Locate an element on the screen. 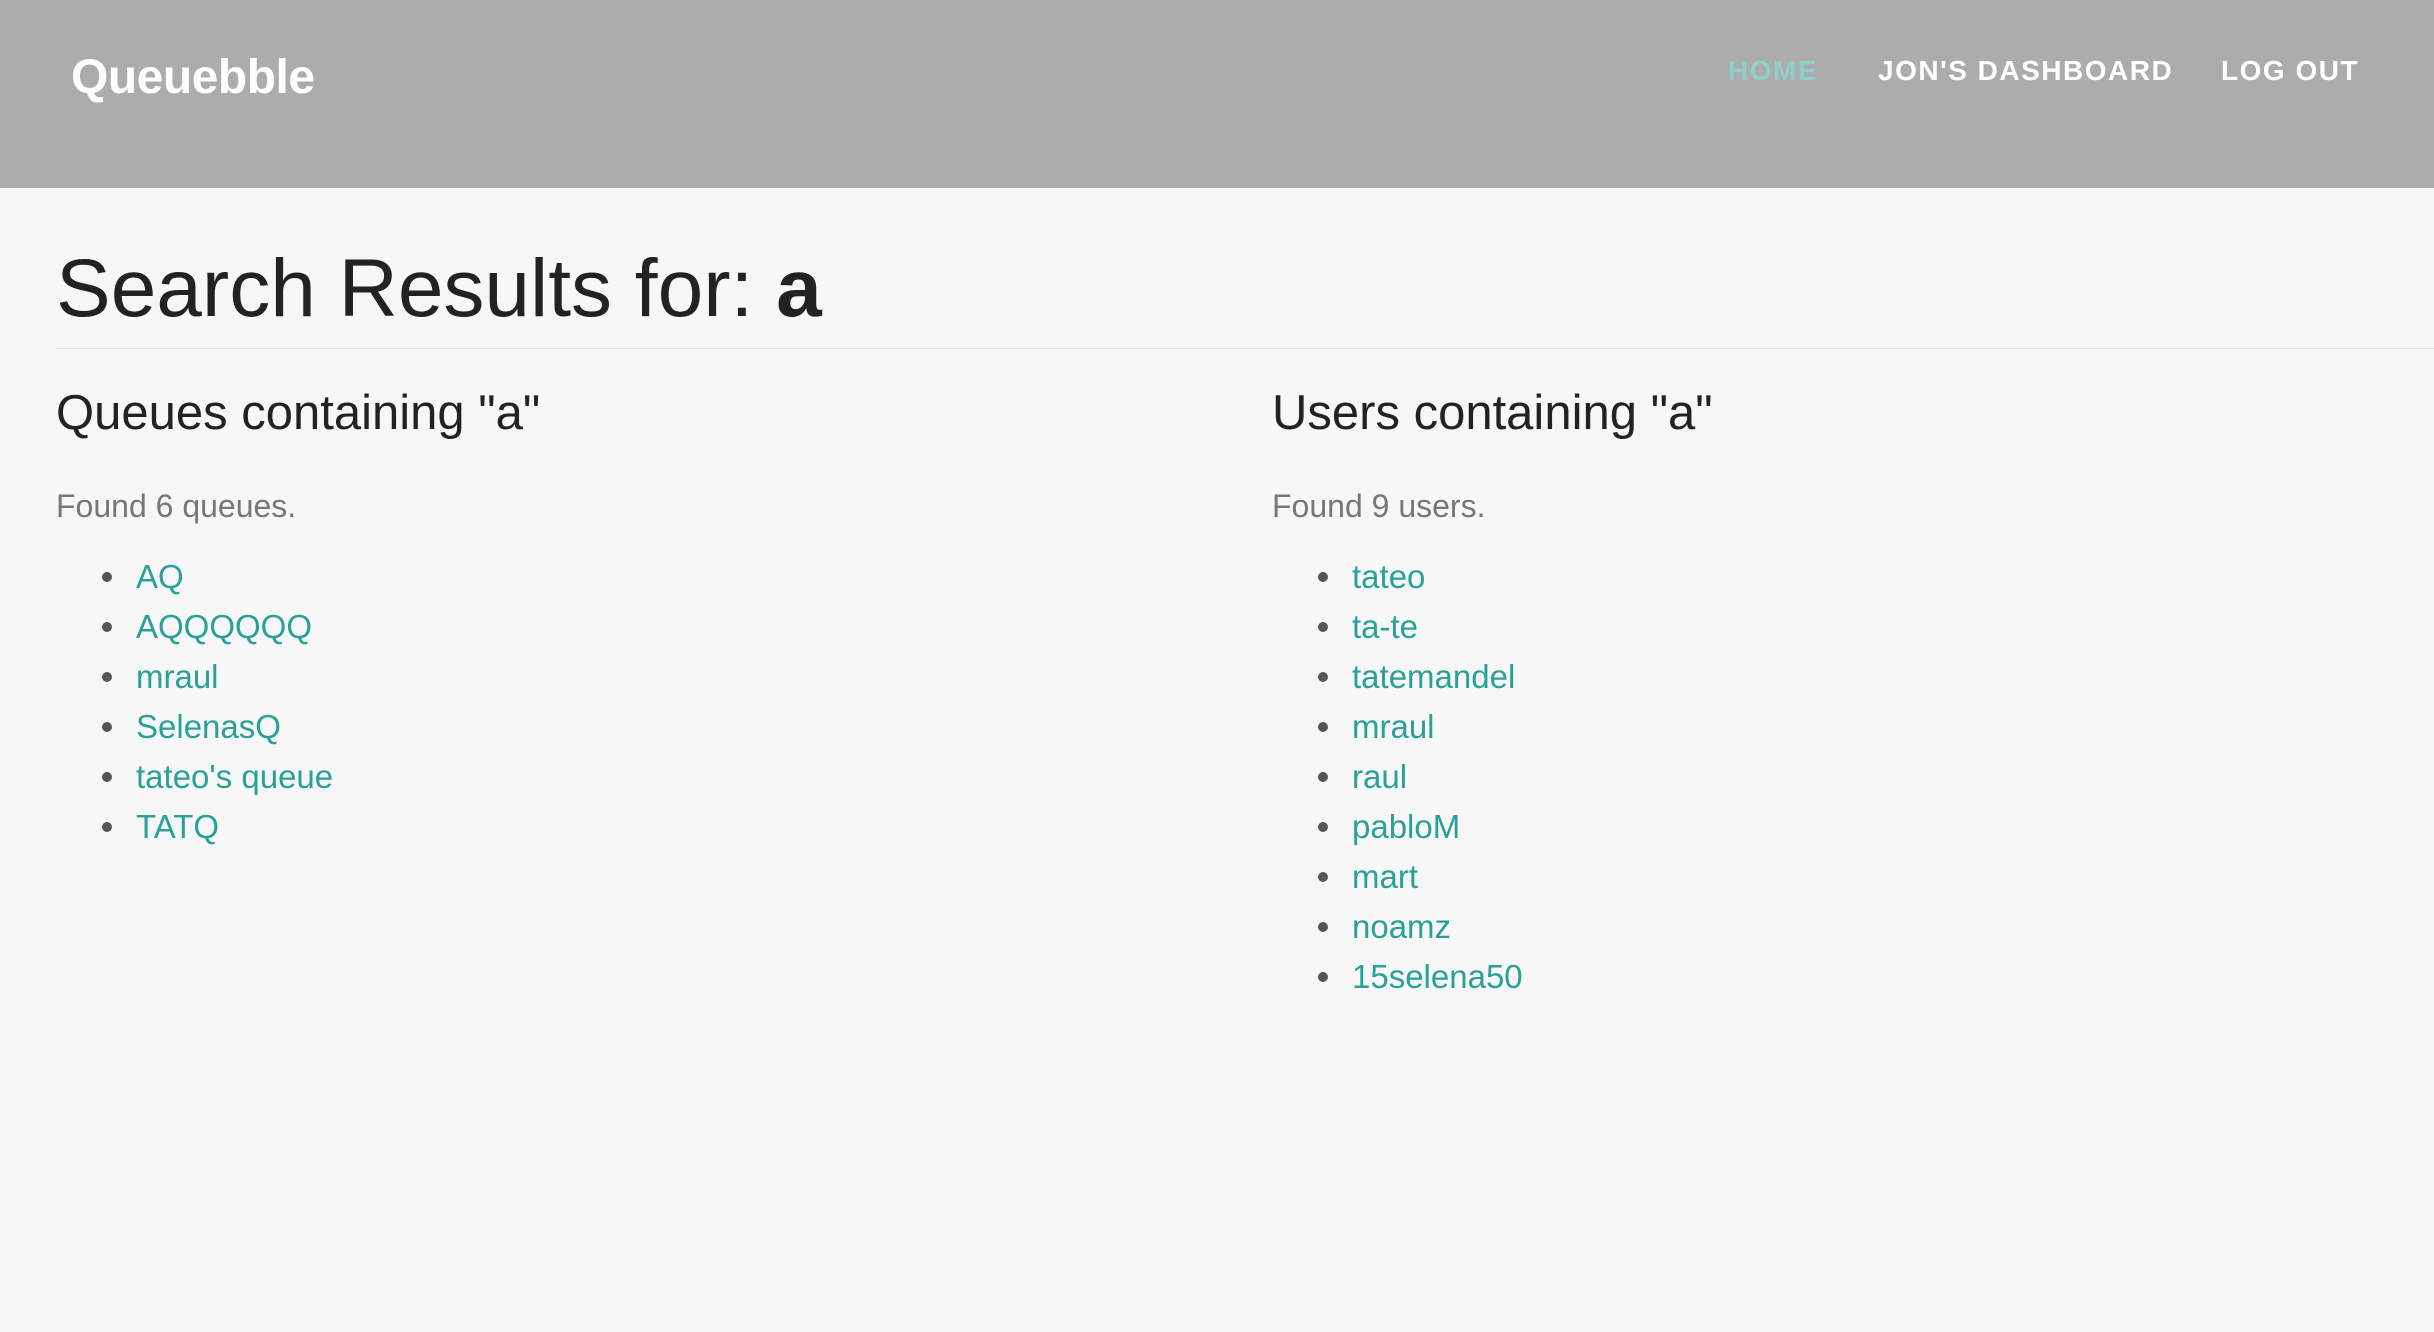  user-link: raul is located at coordinates (1379, 776).